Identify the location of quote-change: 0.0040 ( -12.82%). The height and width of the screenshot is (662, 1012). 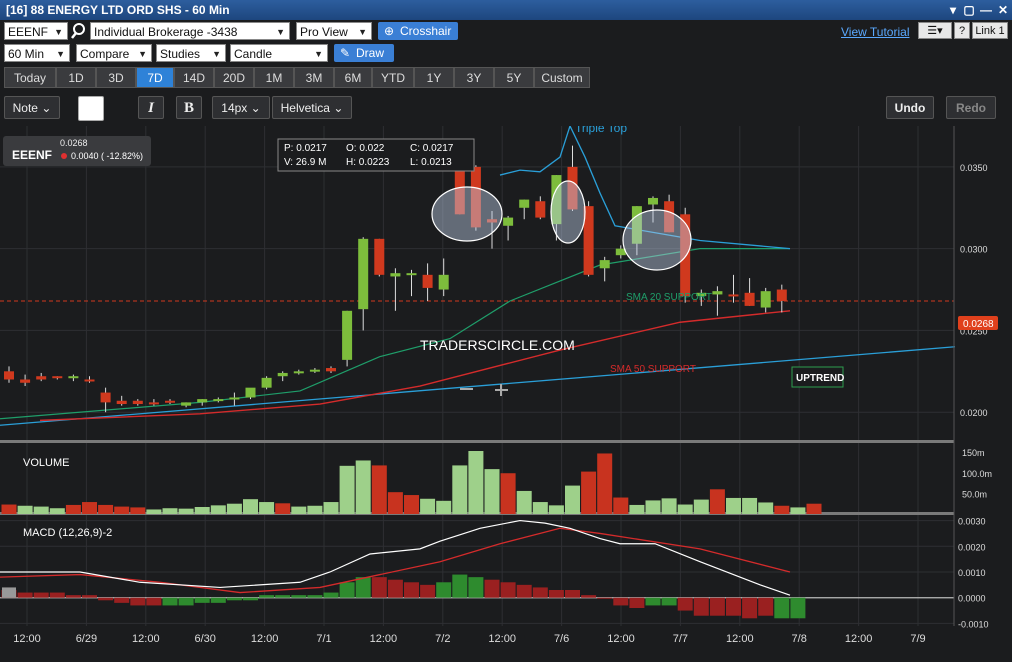
(107, 156).